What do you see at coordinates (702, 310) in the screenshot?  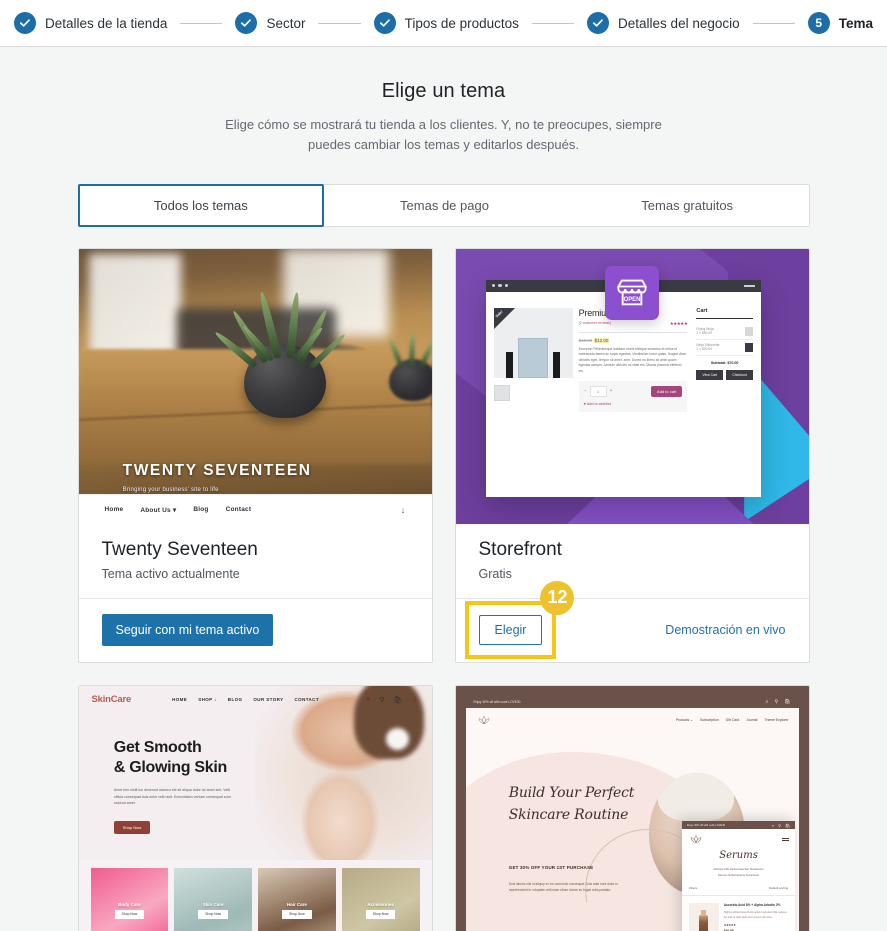 I see `preview-cart-title: Cart` at bounding box center [702, 310].